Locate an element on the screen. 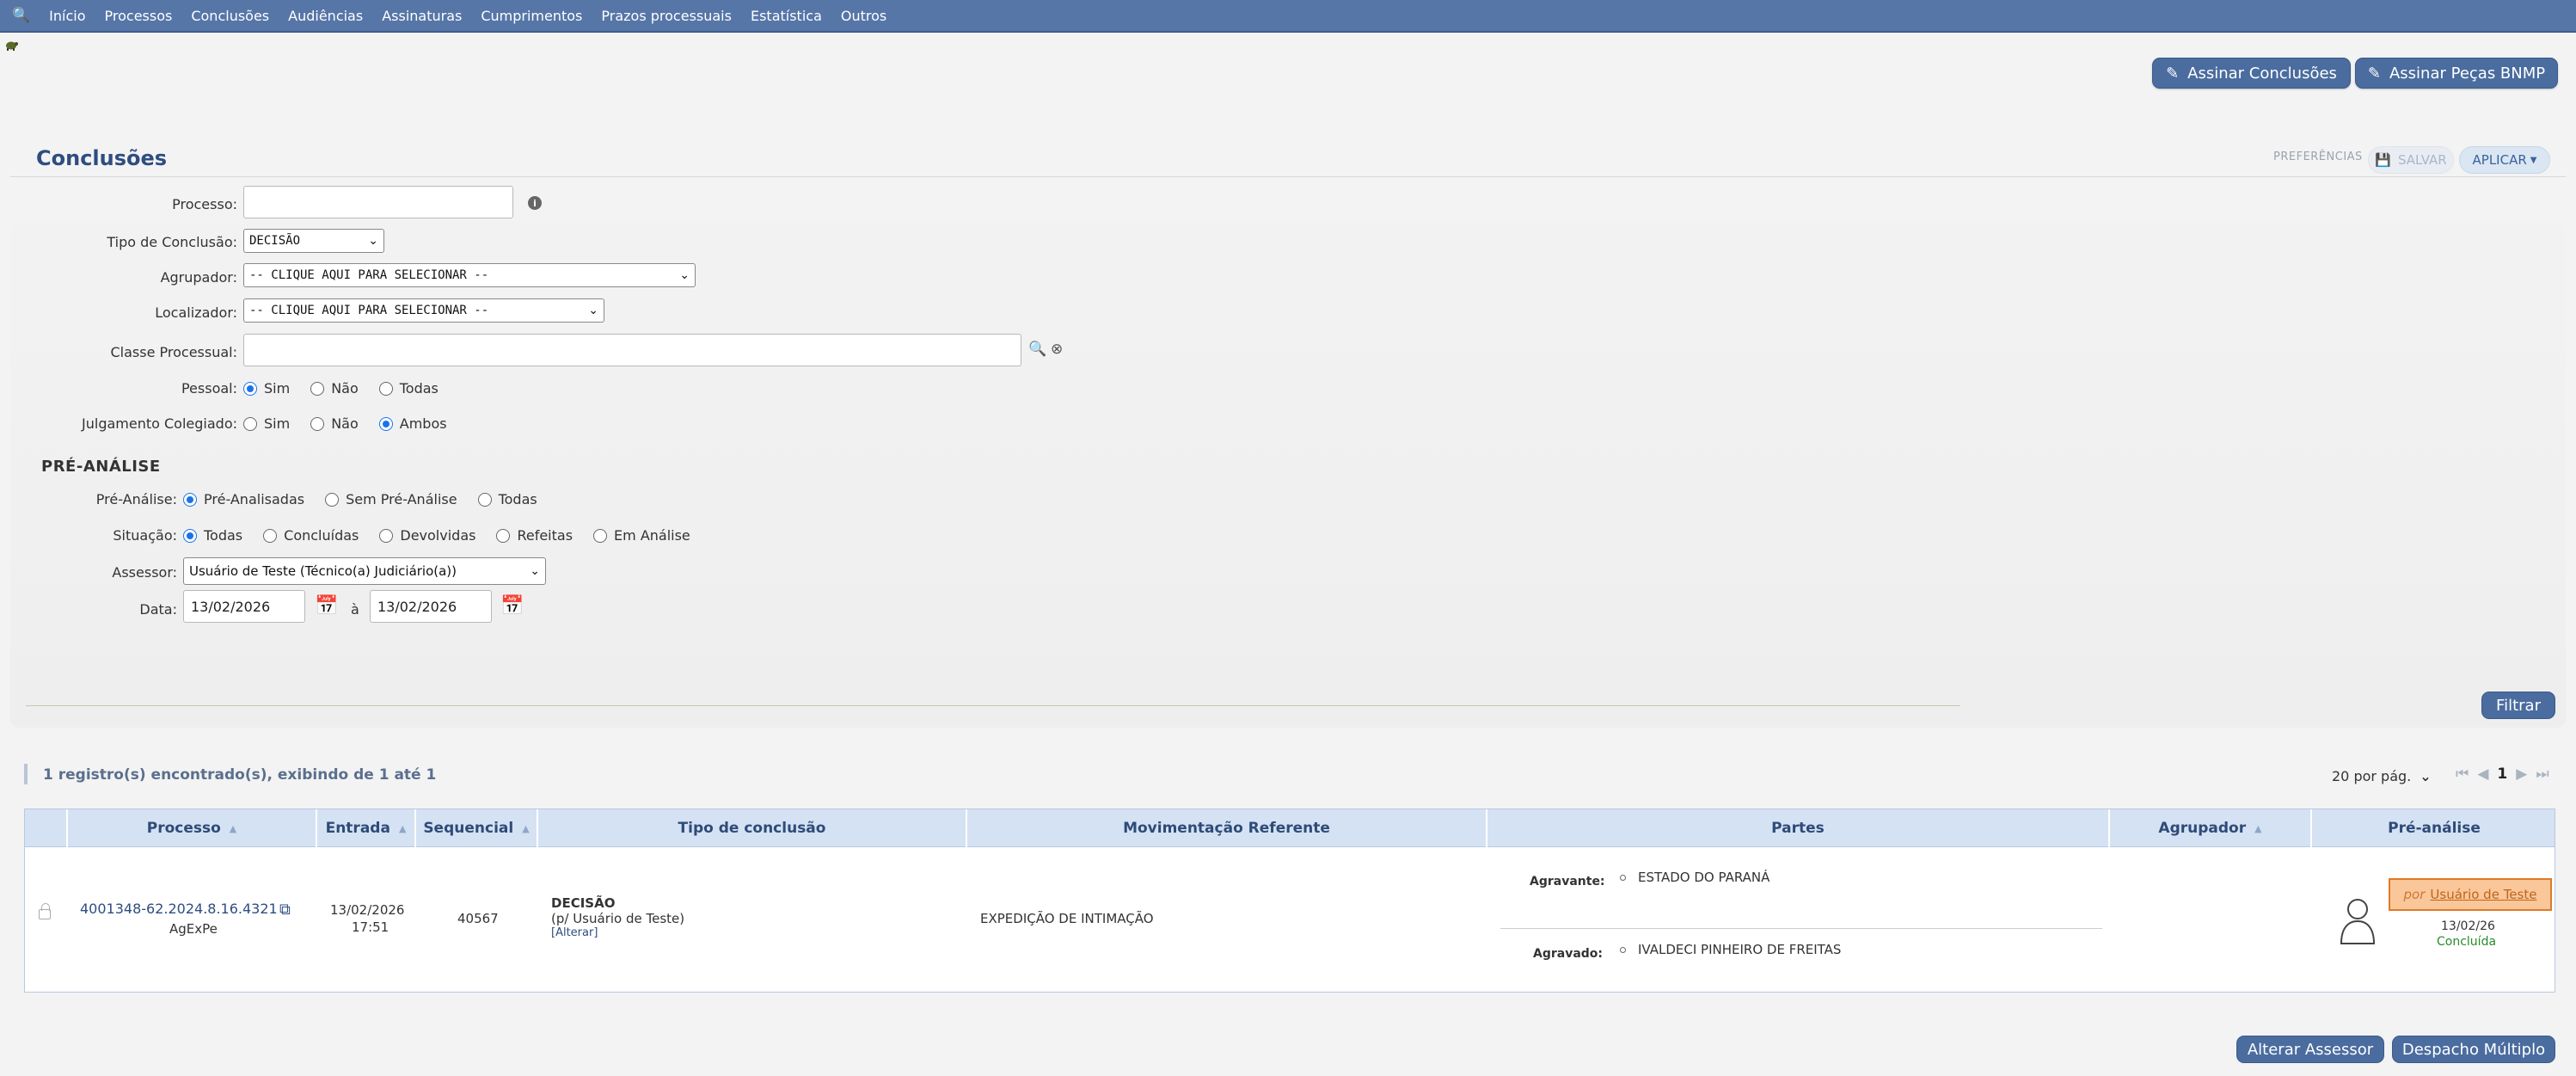 This screenshot has width=2576, height=1076. localizador-select: -- CLIQUE AQUI PARA SELECIONAR -- ⌄ is located at coordinates (424, 311).